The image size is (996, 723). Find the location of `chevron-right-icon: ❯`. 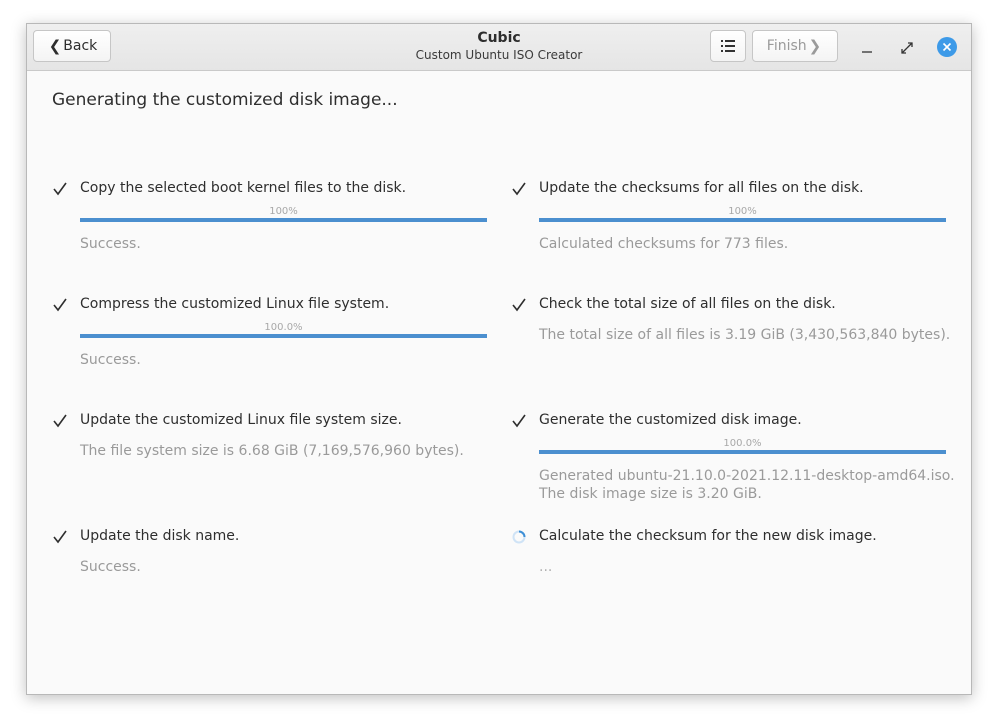

chevron-right-icon: ❯ is located at coordinates (815, 46).